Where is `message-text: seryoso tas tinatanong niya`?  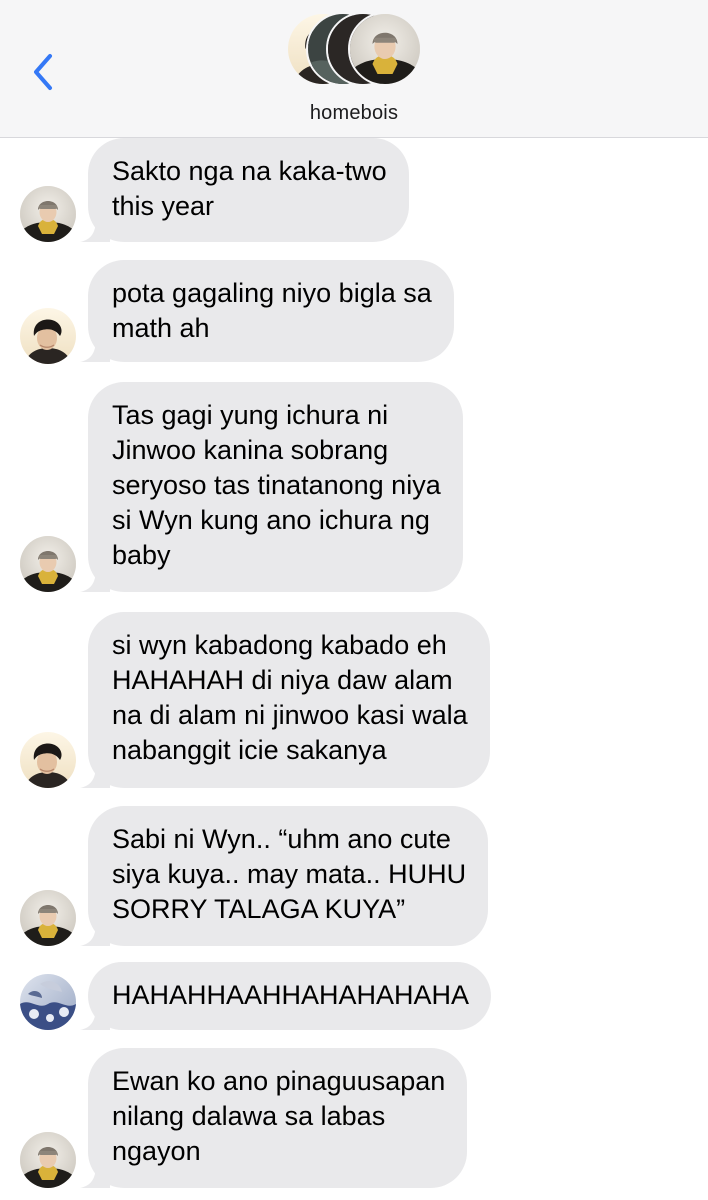 message-text: seryoso tas tinatanong niya is located at coordinates (276, 485).